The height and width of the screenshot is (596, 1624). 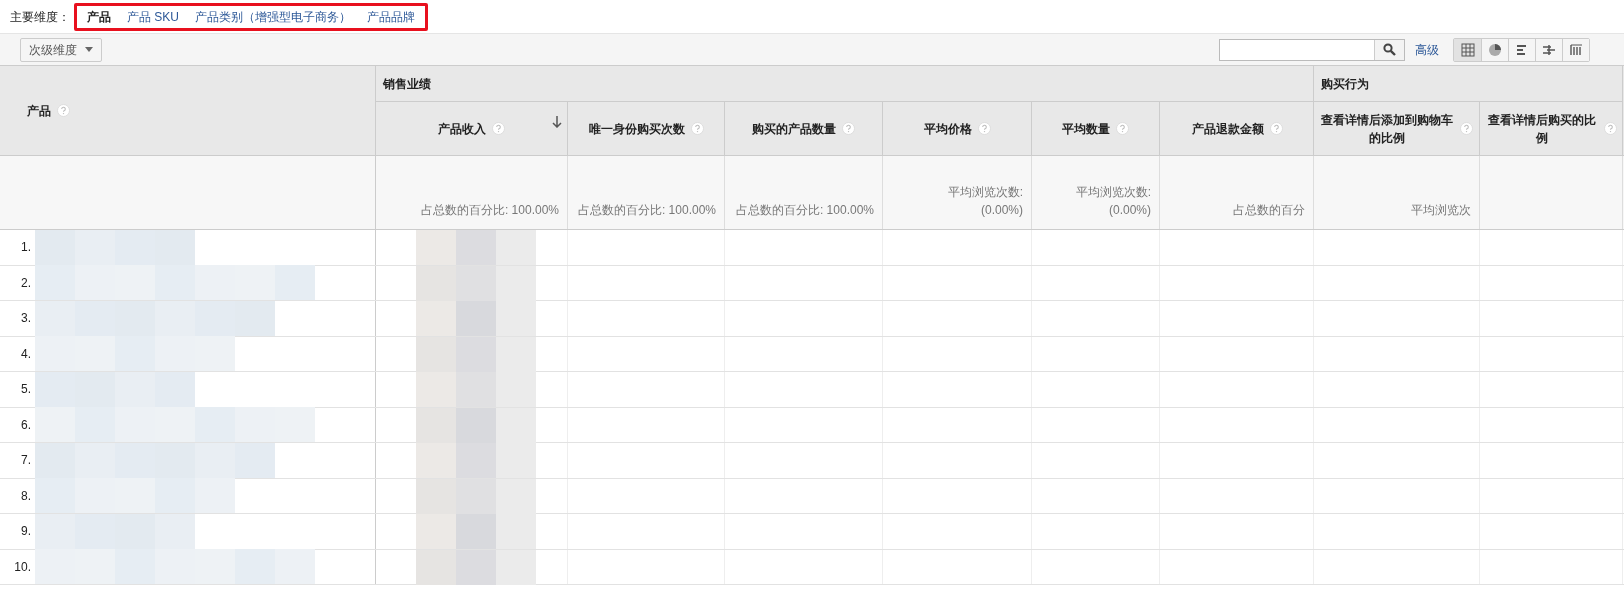 What do you see at coordinates (26, 390) in the screenshot?
I see `row-number: 5.` at bounding box center [26, 390].